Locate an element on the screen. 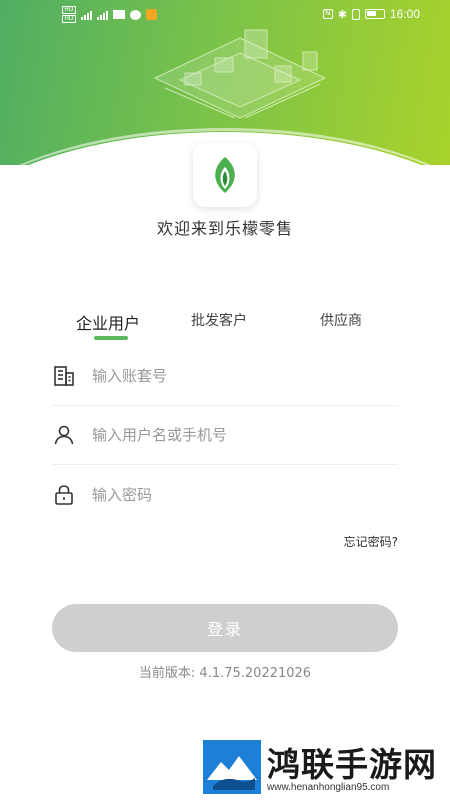 This screenshot has width=450, height=800. status-bar-right: N ✱ 16:00 is located at coordinates (371, 14).